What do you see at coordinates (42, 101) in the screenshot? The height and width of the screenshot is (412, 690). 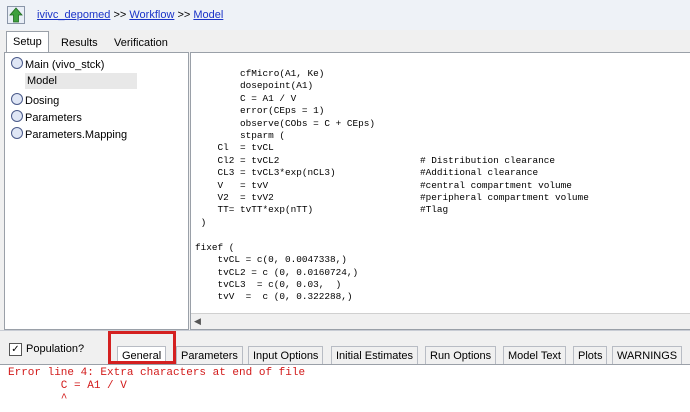 I see `tree-item-label: Dosing` at bounding box center [42, 101].